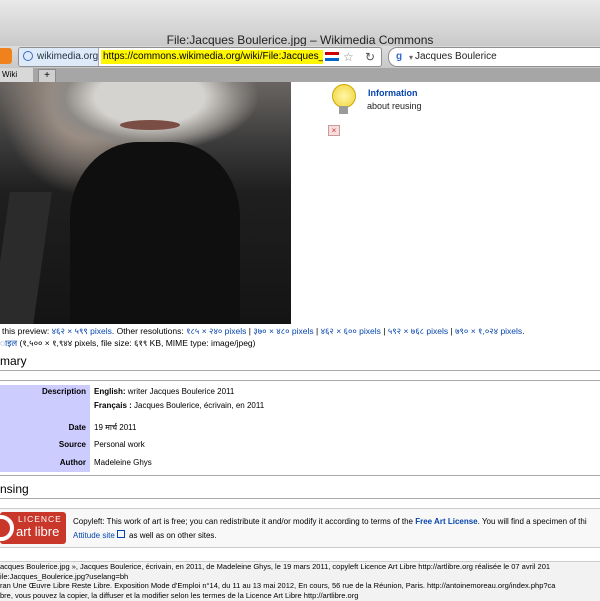 This screenshot has width=600, height=601. What do you see at coordinates (300, 75) in the screenshot?
I see `tab-bar: Wiki +` at bounding box center [300, 75].